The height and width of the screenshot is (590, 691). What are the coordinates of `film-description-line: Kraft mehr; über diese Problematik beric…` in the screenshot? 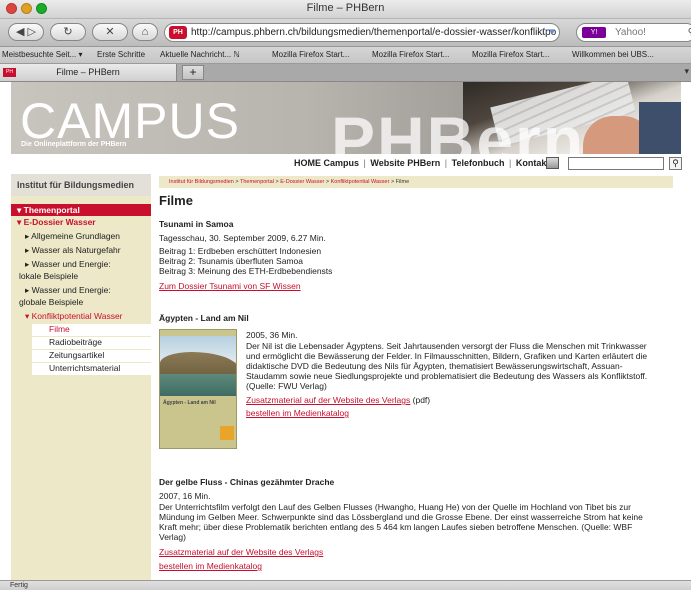 It's located at (396, 527).